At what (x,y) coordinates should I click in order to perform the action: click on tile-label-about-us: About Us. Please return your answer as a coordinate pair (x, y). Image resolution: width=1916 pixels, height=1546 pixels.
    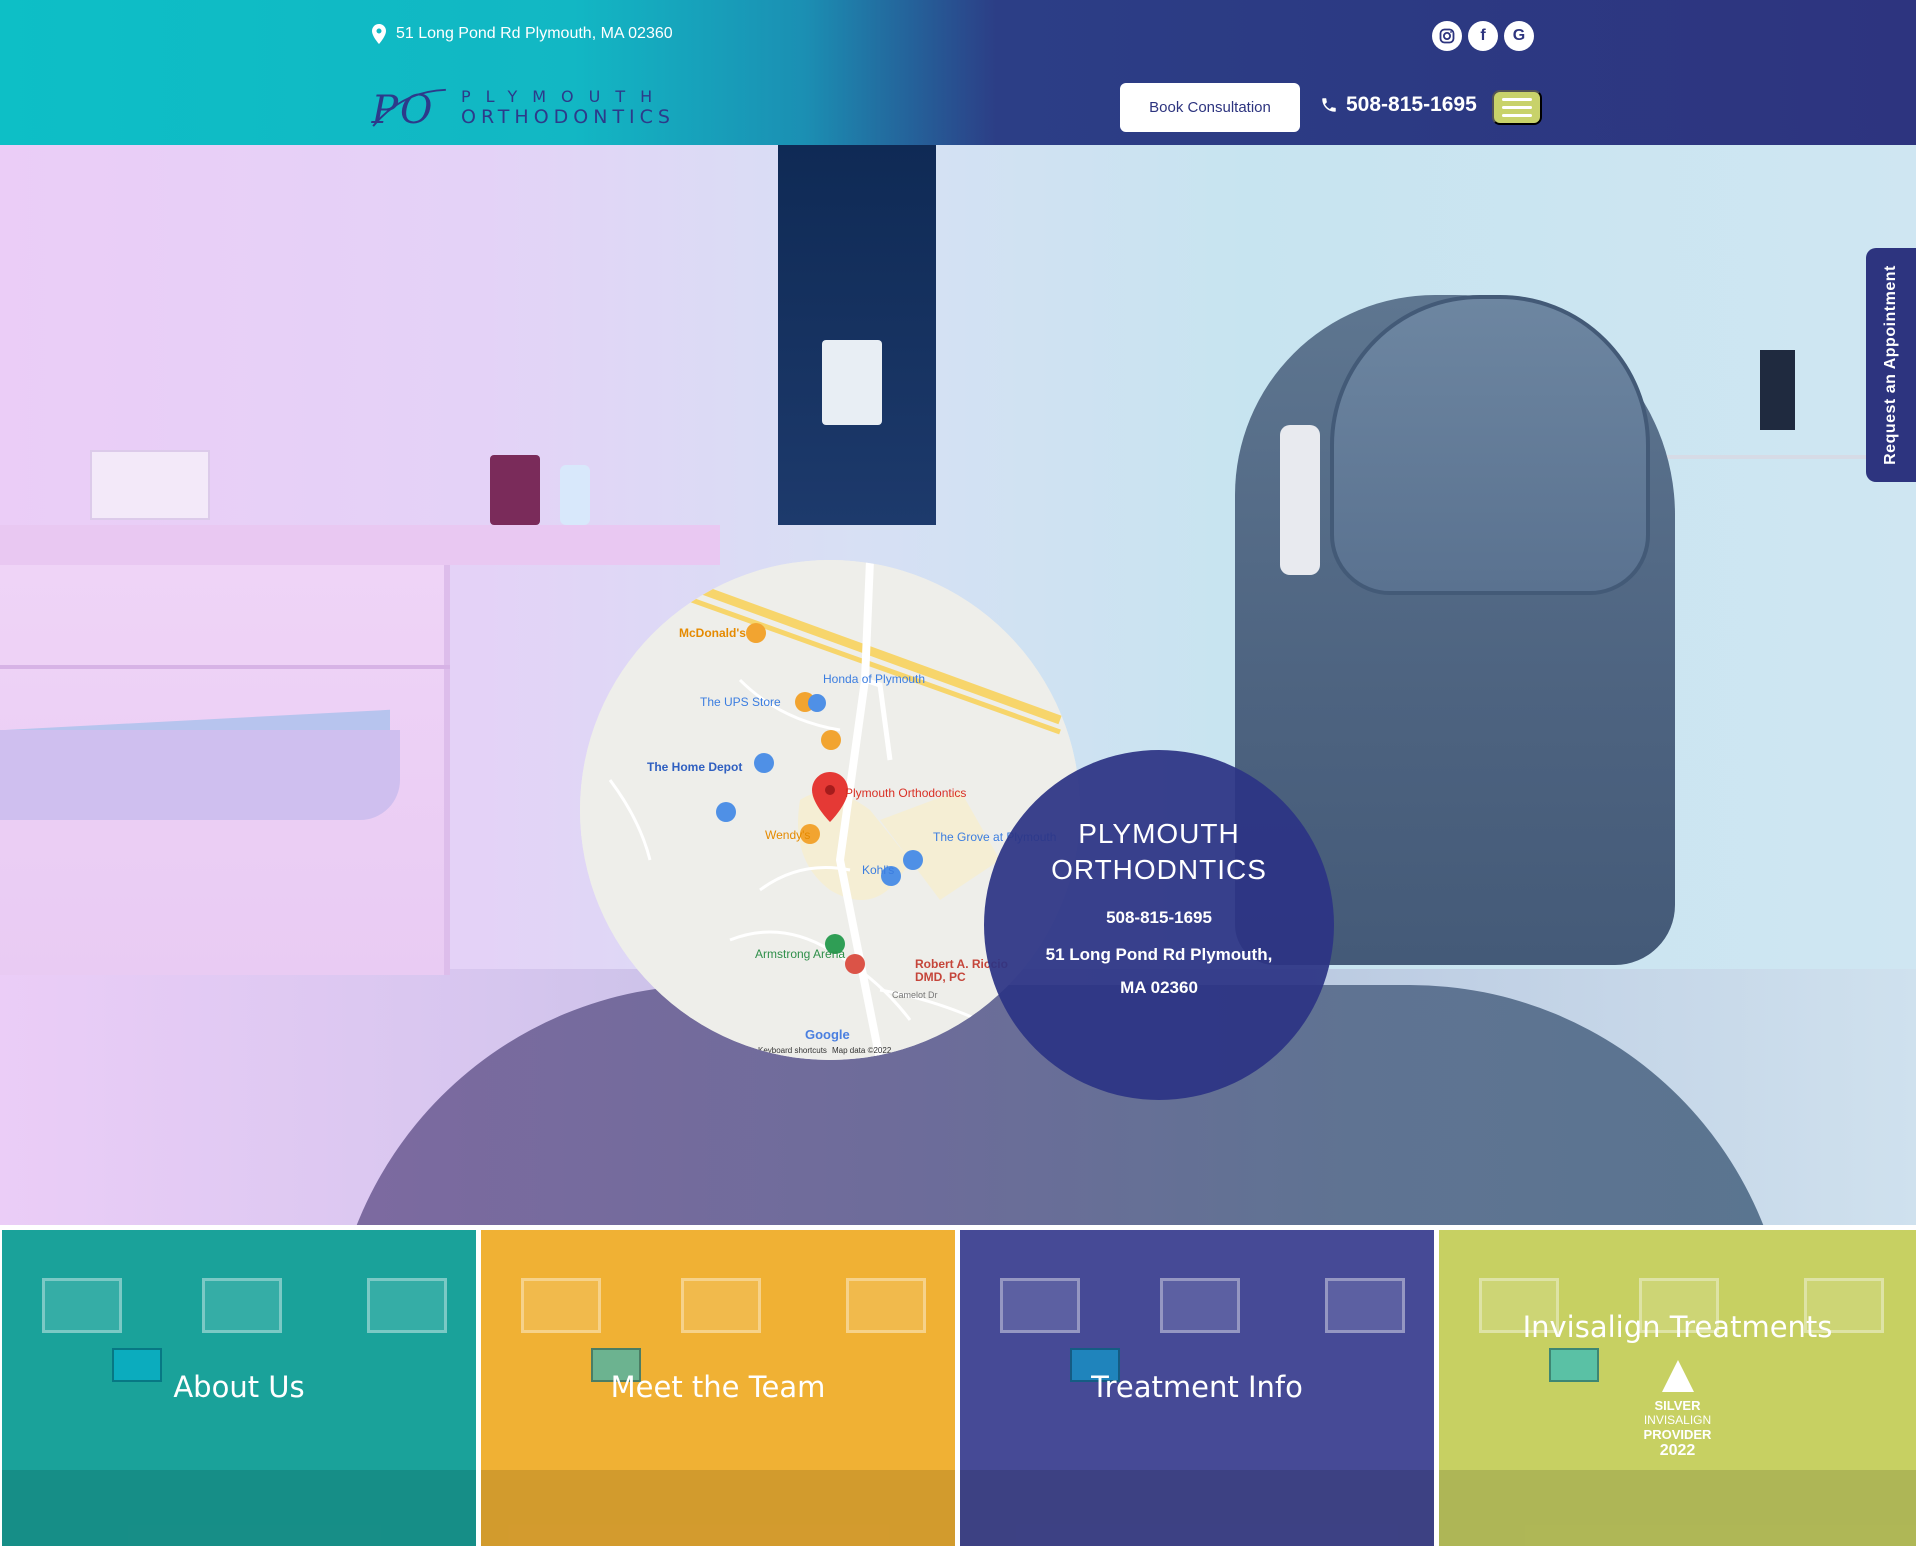
    Looking at the image, I should click on (239, 1387).